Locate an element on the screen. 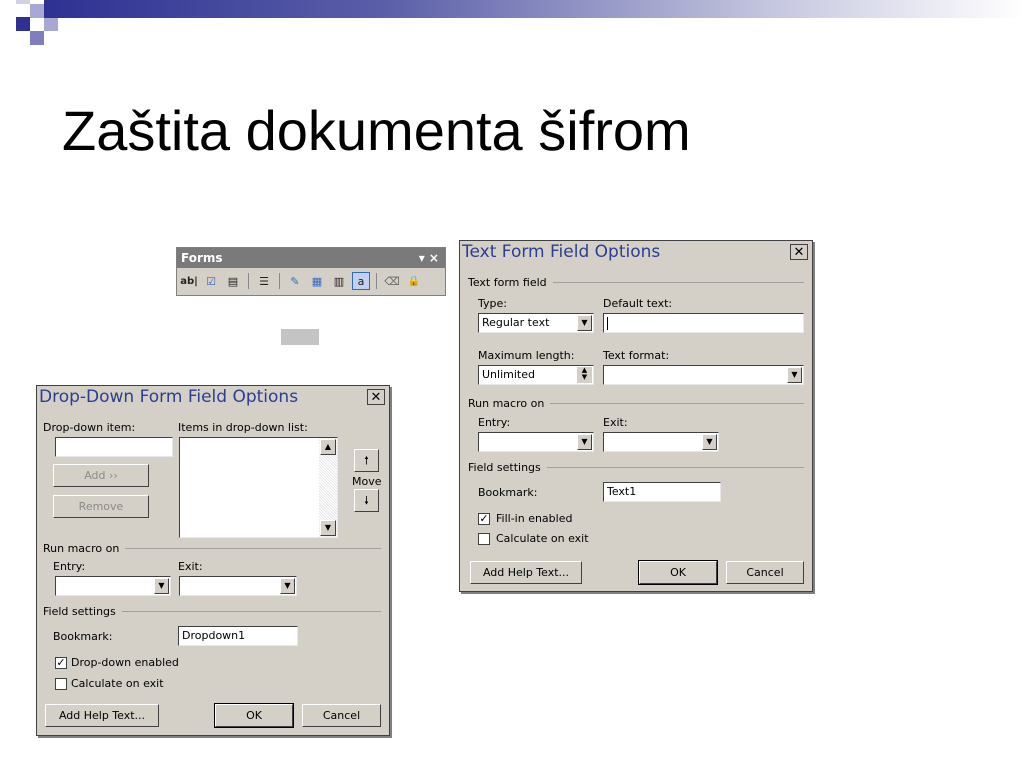  dropdown-item-label: Drop-down item: is located at coordinates (89, 427).